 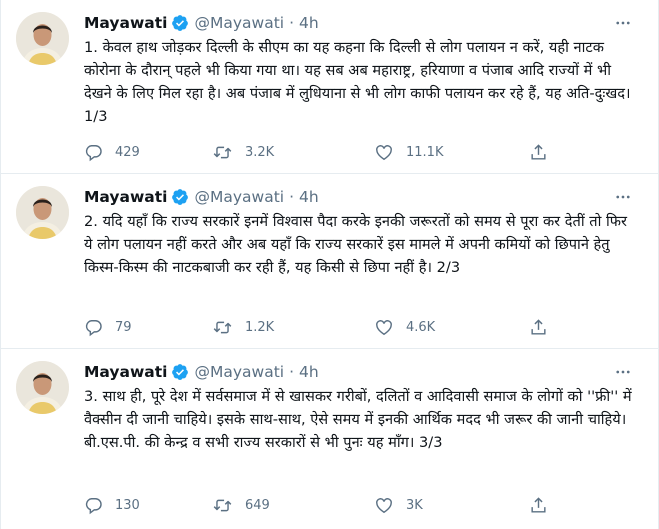 What do you see at coordinates (319, 505) in the screenshot?
I see `tweet-actions: 130 649 3K` at bounding box center [319, 505].